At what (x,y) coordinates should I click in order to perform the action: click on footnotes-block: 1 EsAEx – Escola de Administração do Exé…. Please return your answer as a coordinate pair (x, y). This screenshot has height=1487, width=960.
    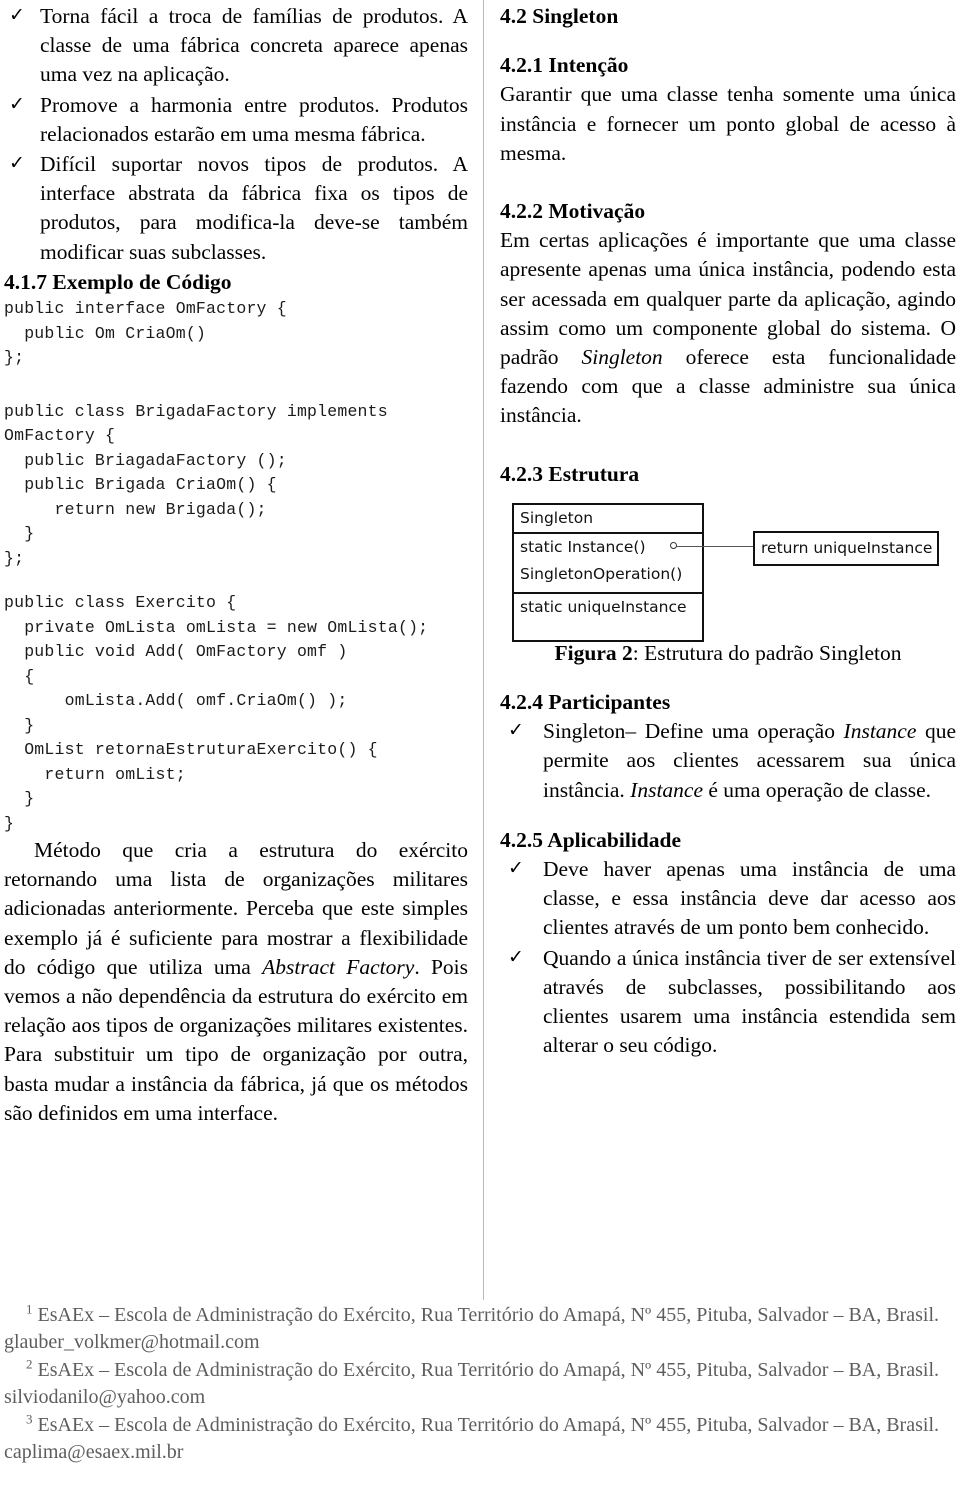
    Looking at the image, I should click on (480, 1384).